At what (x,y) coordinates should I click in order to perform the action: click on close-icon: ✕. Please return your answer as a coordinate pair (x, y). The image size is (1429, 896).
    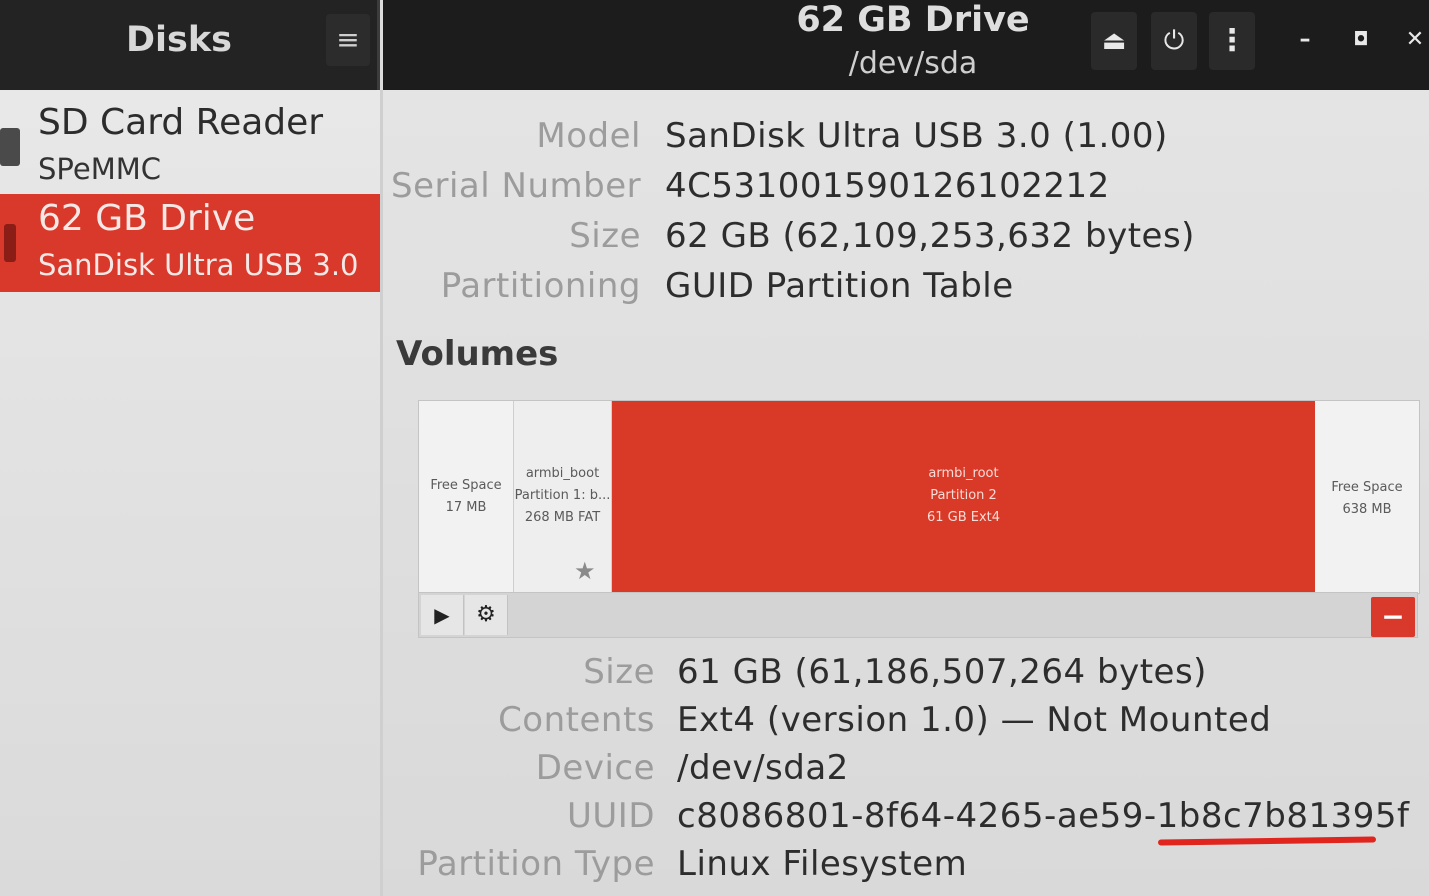
    Looking at the image, I should click on (1413, 40).